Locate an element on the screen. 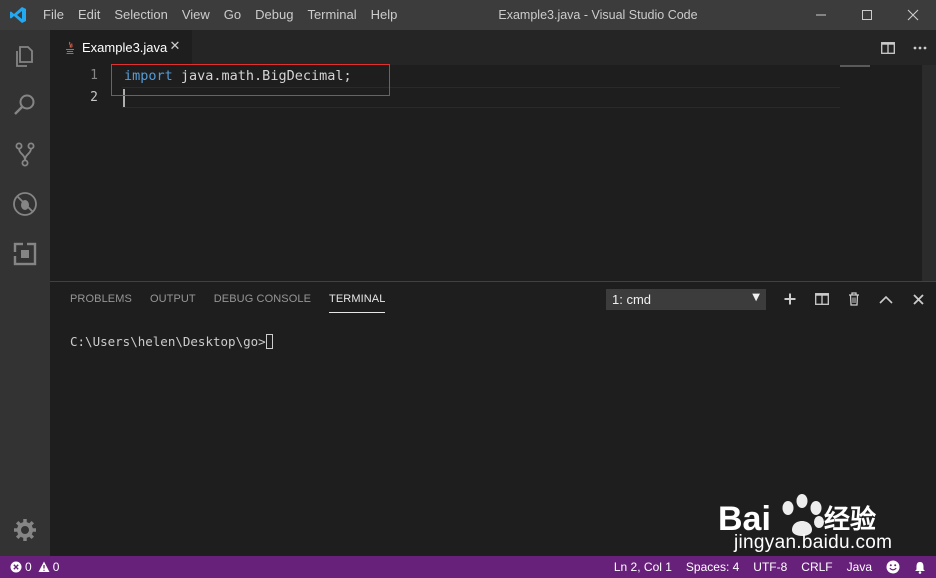 The height and width of the screenshot is (578, 936). plus-icon is located at coordinates (790, 299).